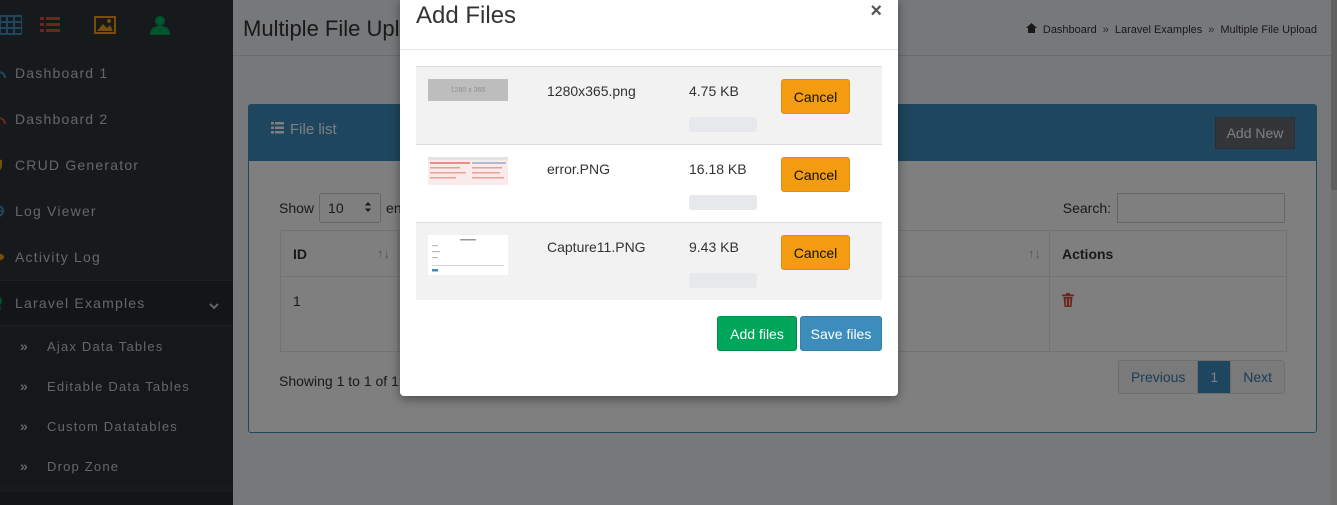  I want to click on file-thumbnail: 1280 x 365, so click(468, 92).